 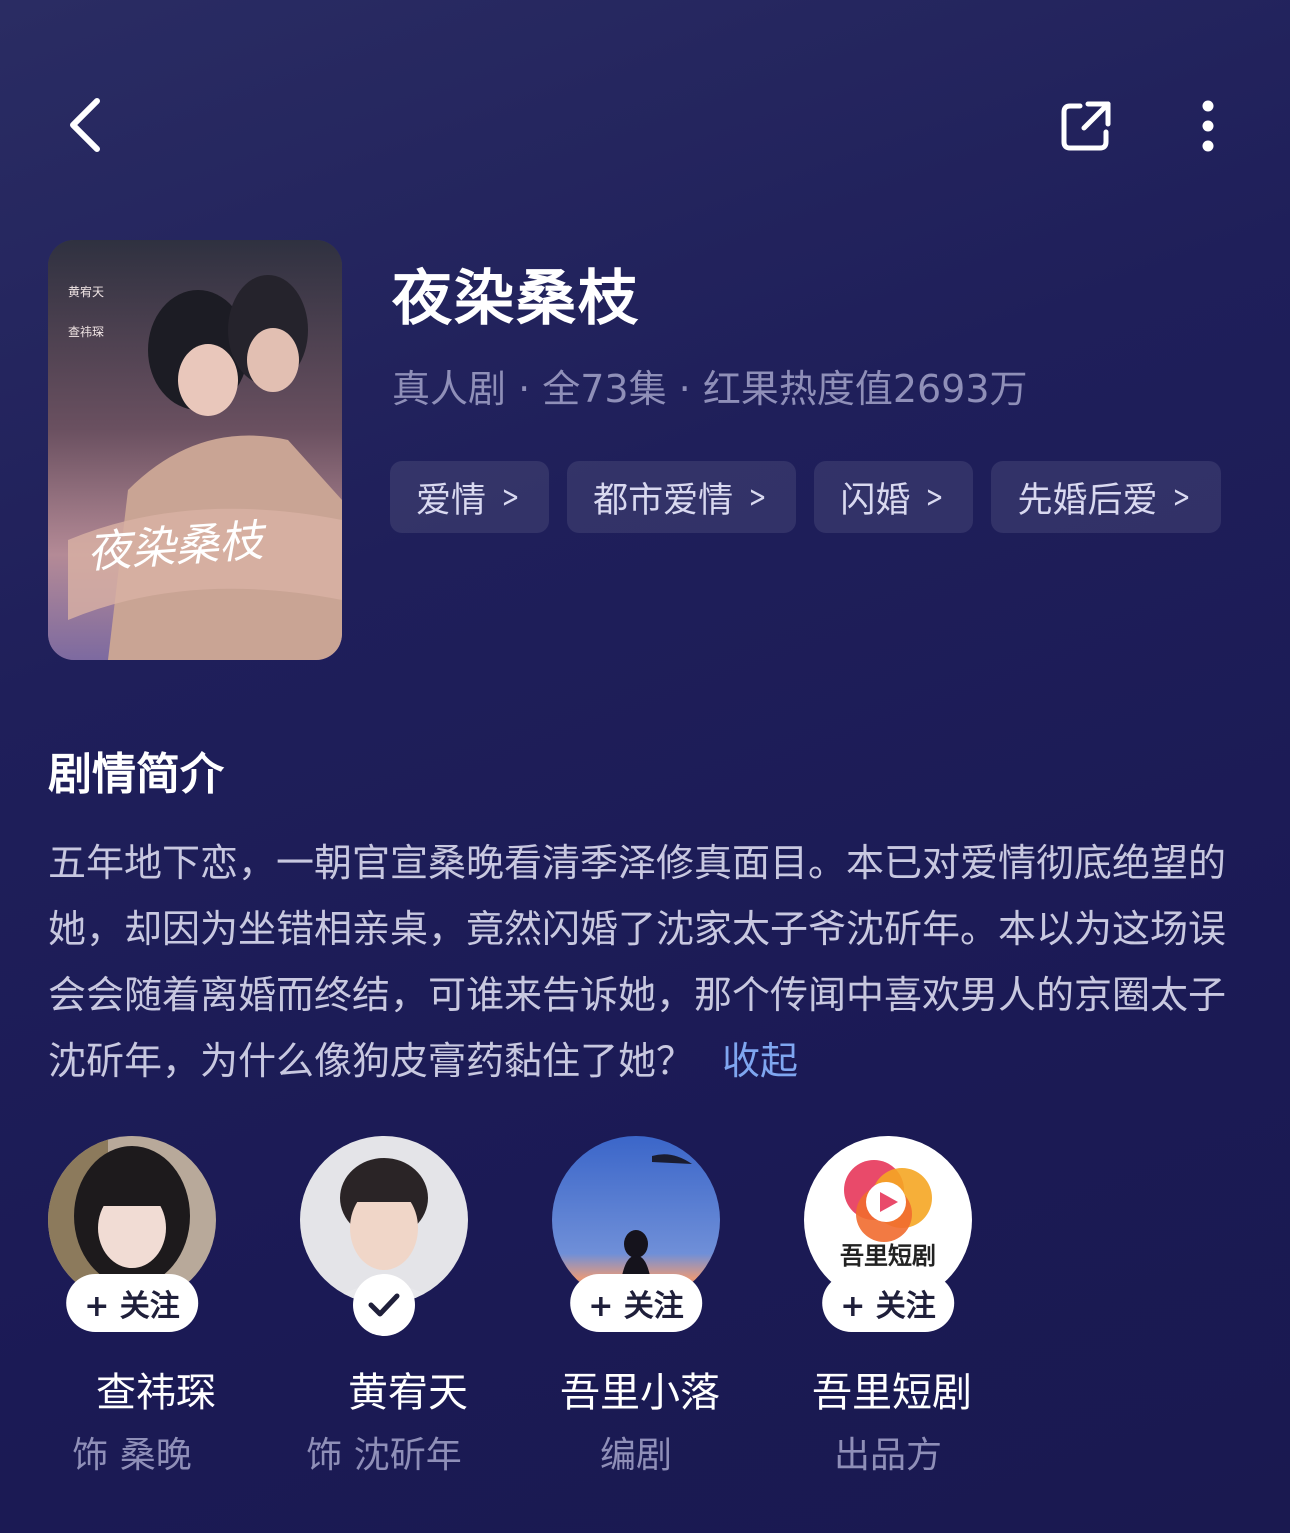 I want to click on person-card: 吾里短剧 + 关注 吾里短剧 出品方, so click(x=888, y=1307).